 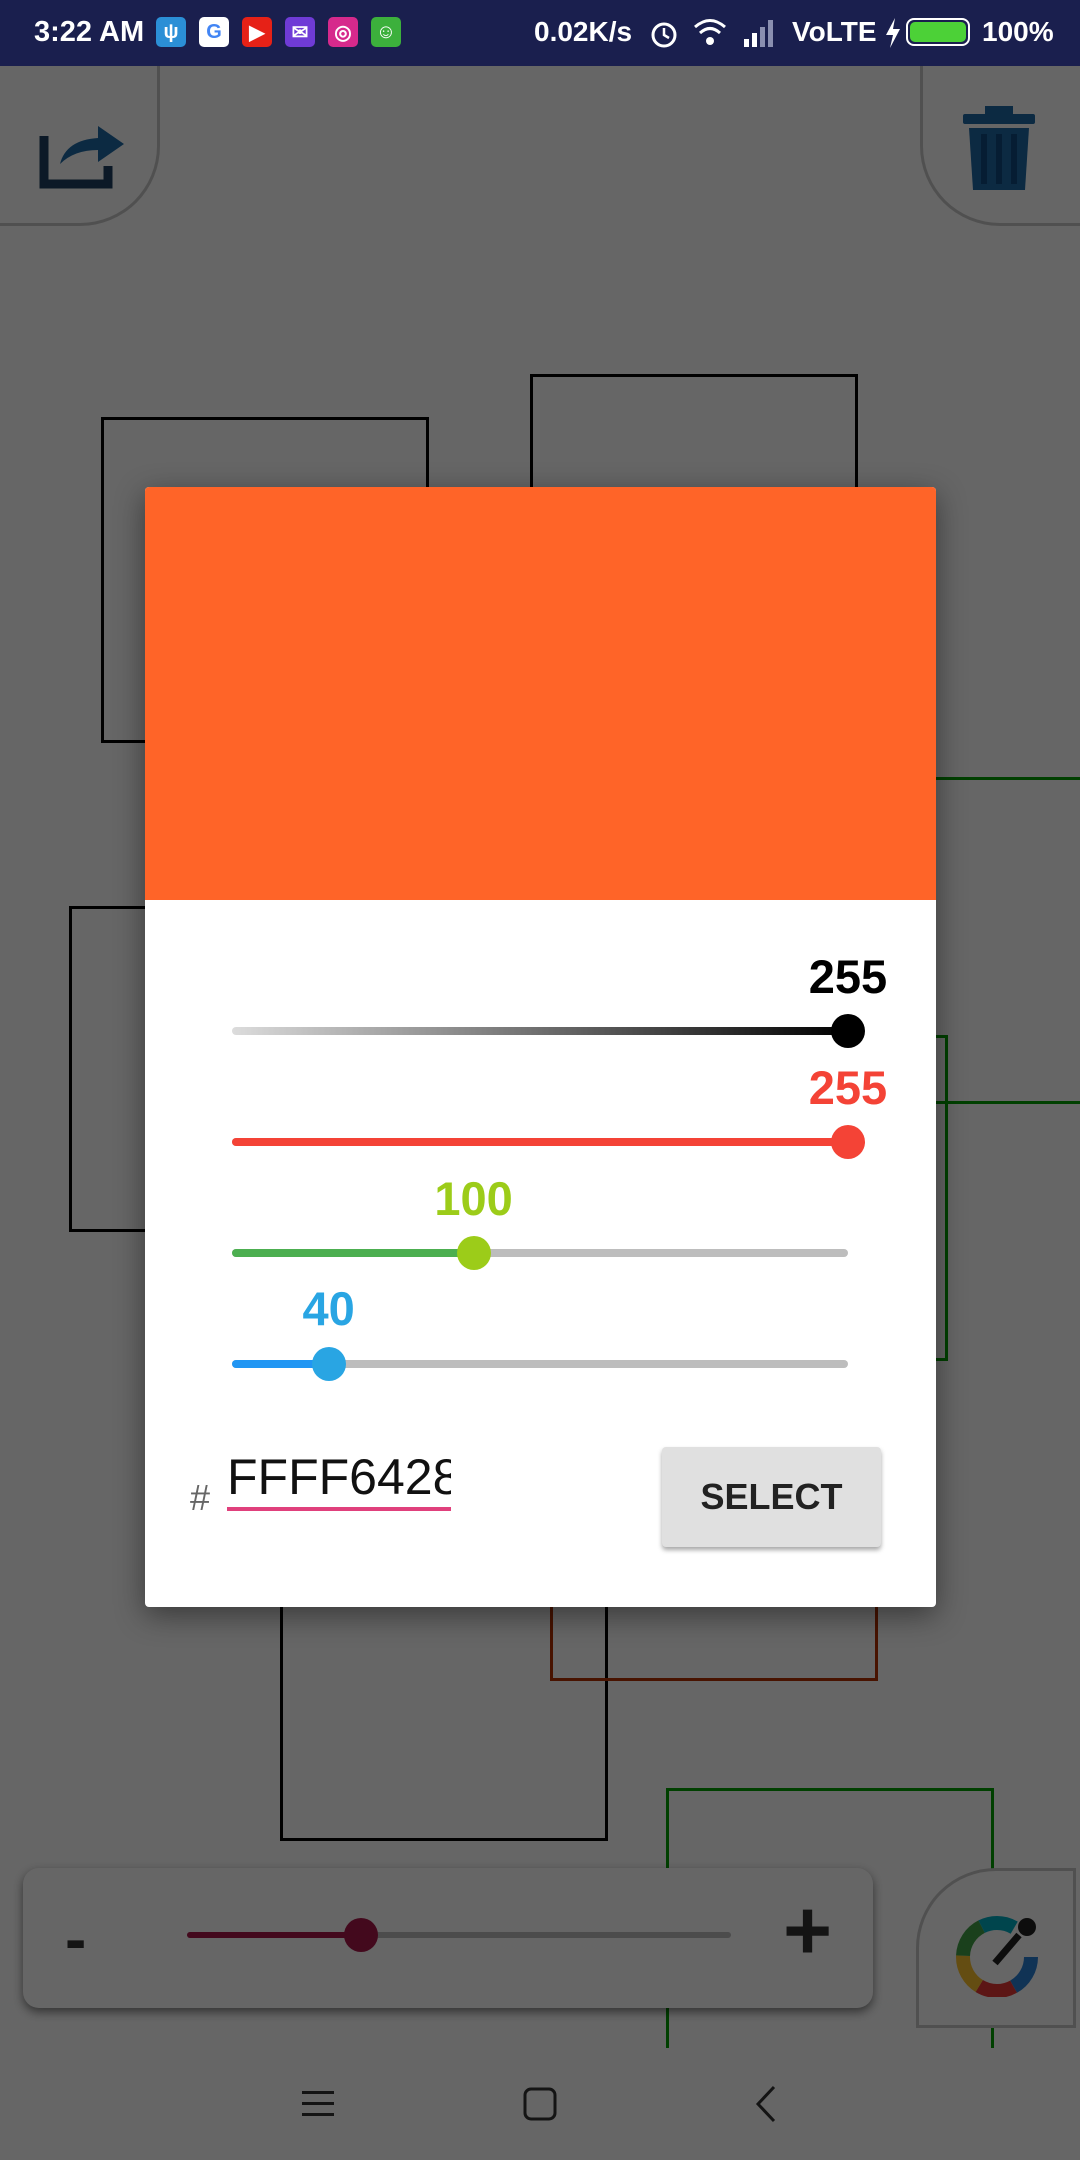 I want to click on status-time: 3:22 AM, so click(x=89, y=32).